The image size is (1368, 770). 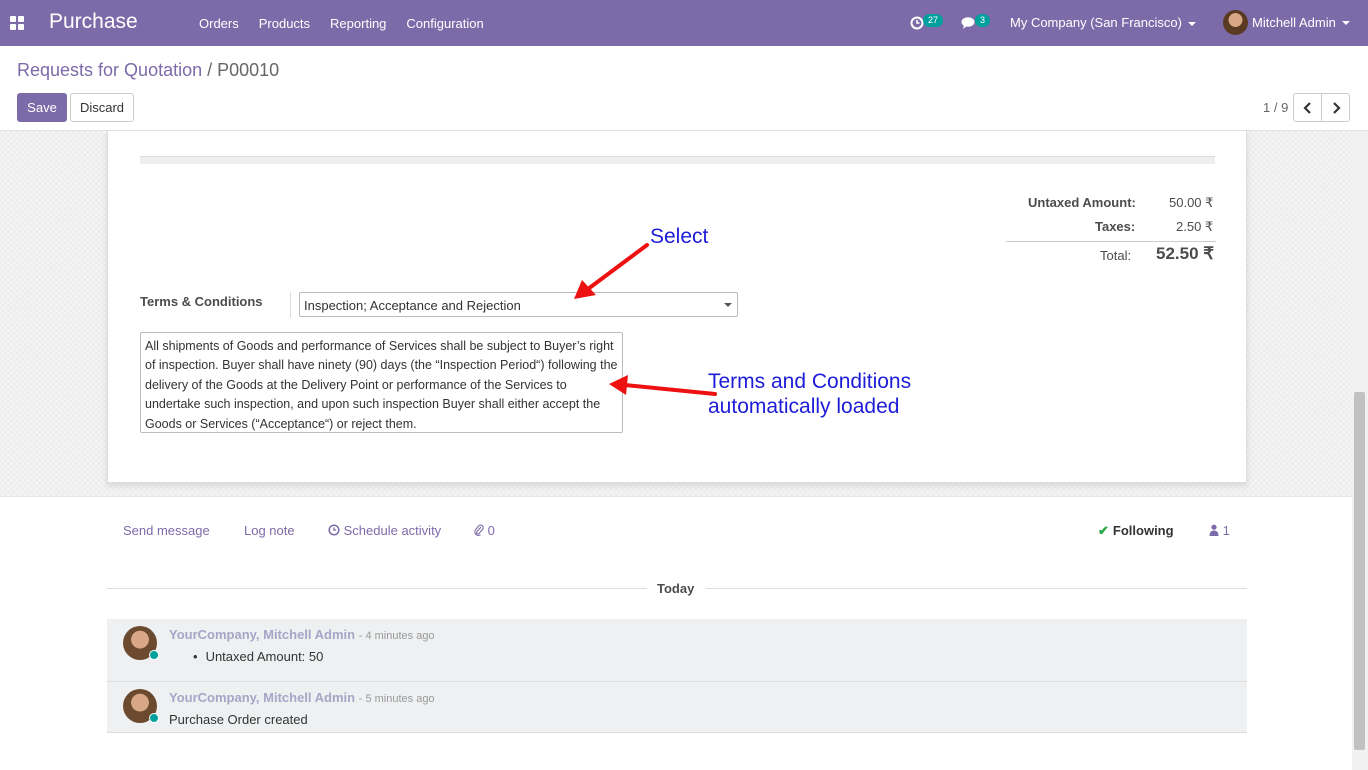 What do you see at coordinates (804, 406) in the screenshot?
I see `annotation-loaded-line2: automatically loaded` at bounding box center [804, 406].